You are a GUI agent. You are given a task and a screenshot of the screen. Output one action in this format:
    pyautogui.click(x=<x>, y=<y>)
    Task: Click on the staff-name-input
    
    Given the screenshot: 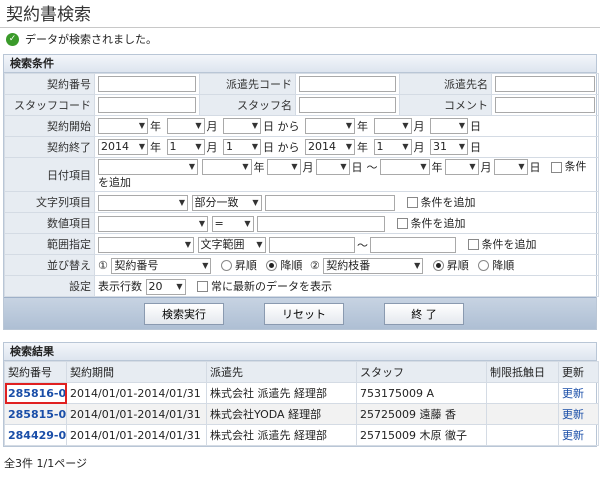 What is the action you would take?
    pyautogui.click(x=347, y=105)
    